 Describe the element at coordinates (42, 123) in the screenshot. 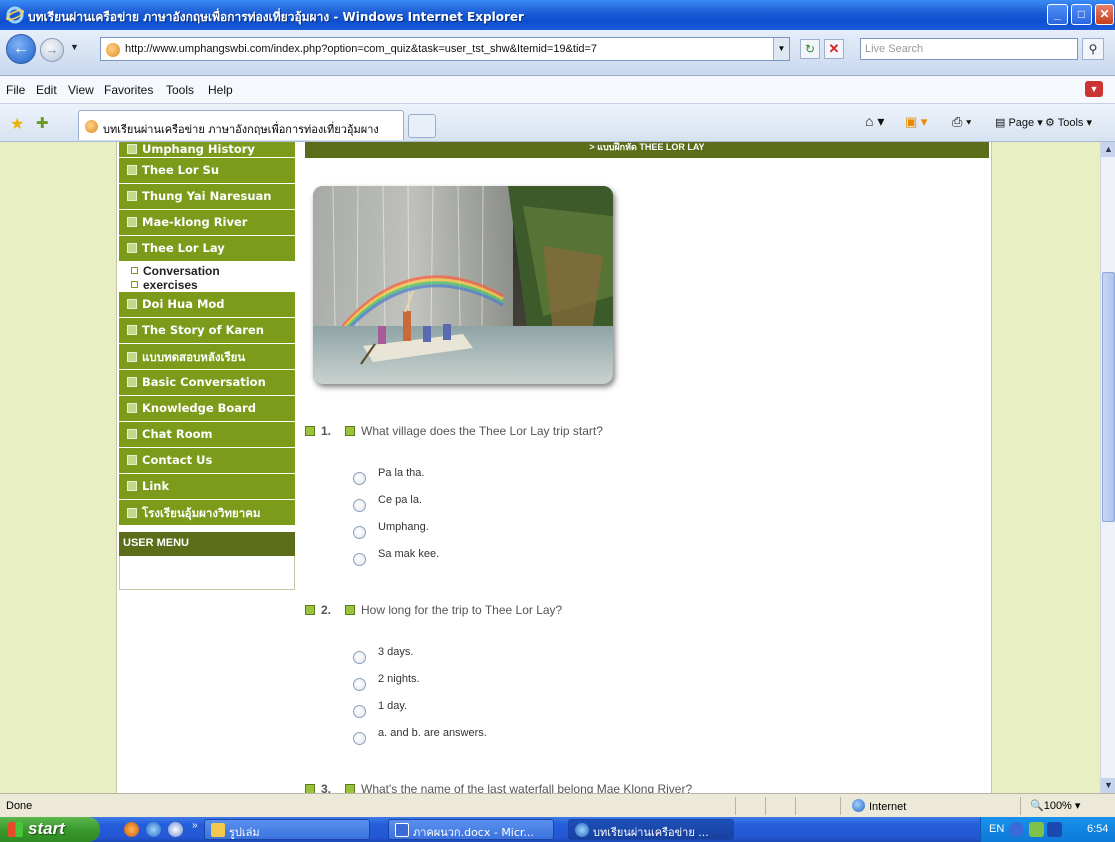

I see `add-favorite-icon: ✚` at that location.